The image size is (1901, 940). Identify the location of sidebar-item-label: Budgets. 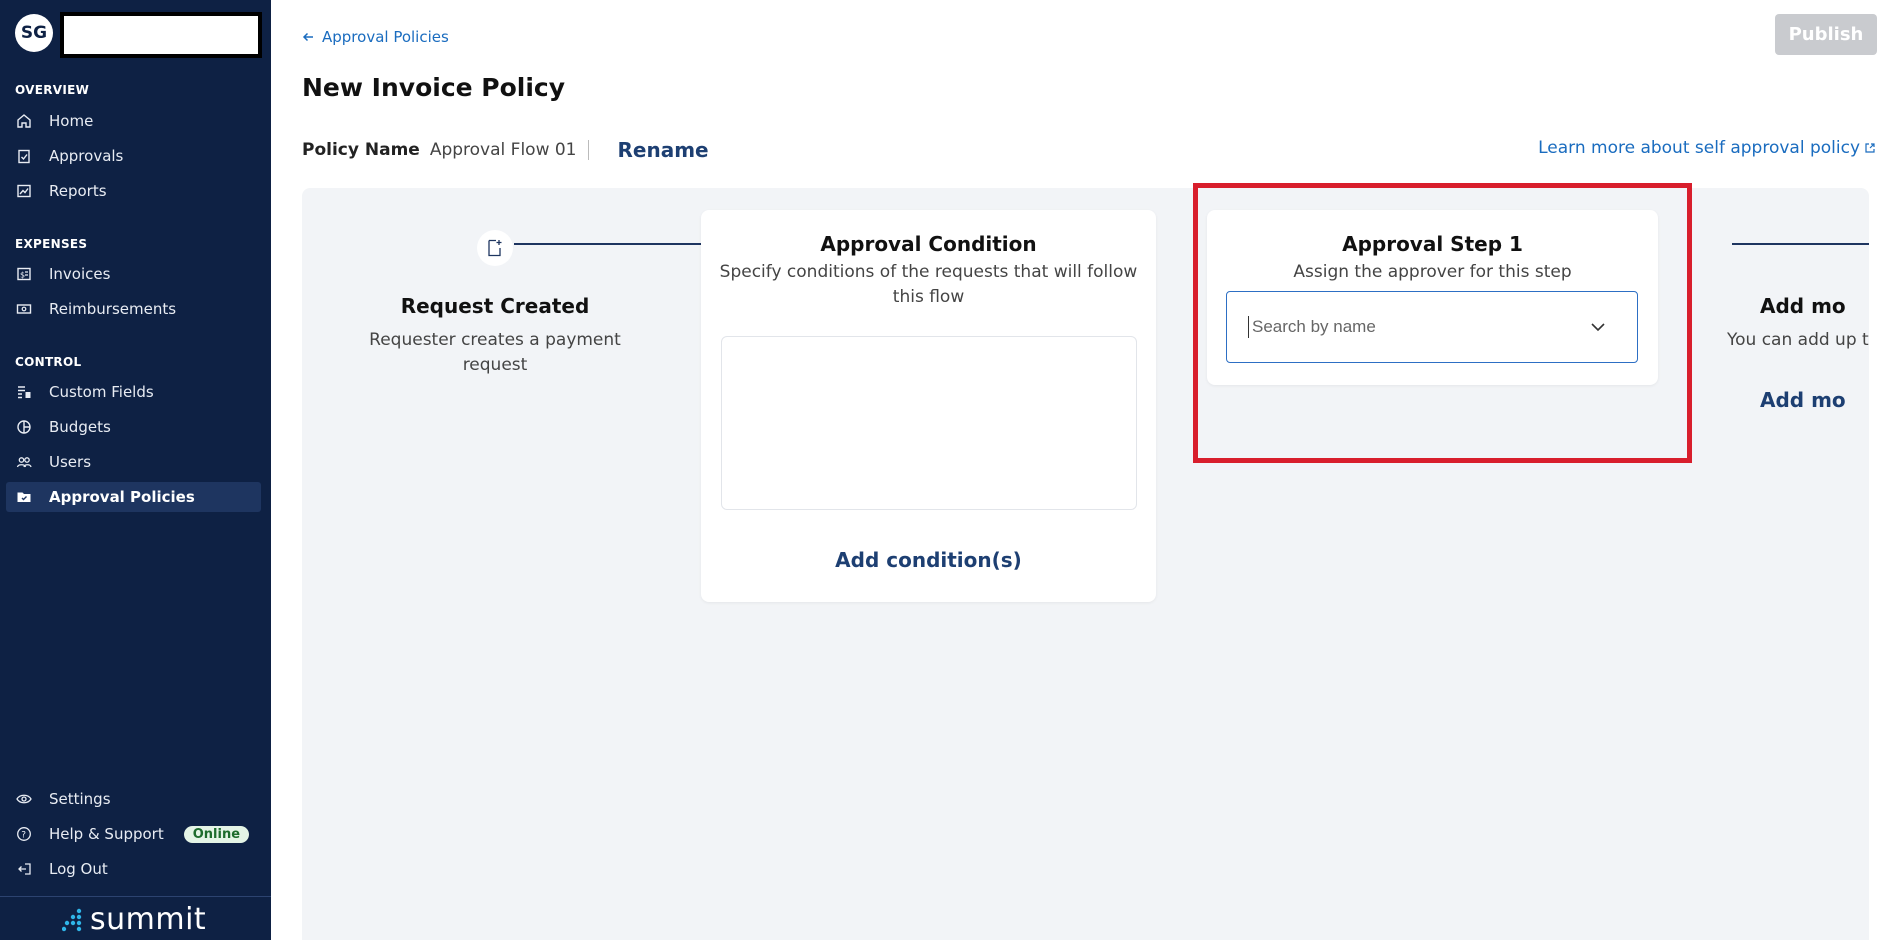
(80, 427).